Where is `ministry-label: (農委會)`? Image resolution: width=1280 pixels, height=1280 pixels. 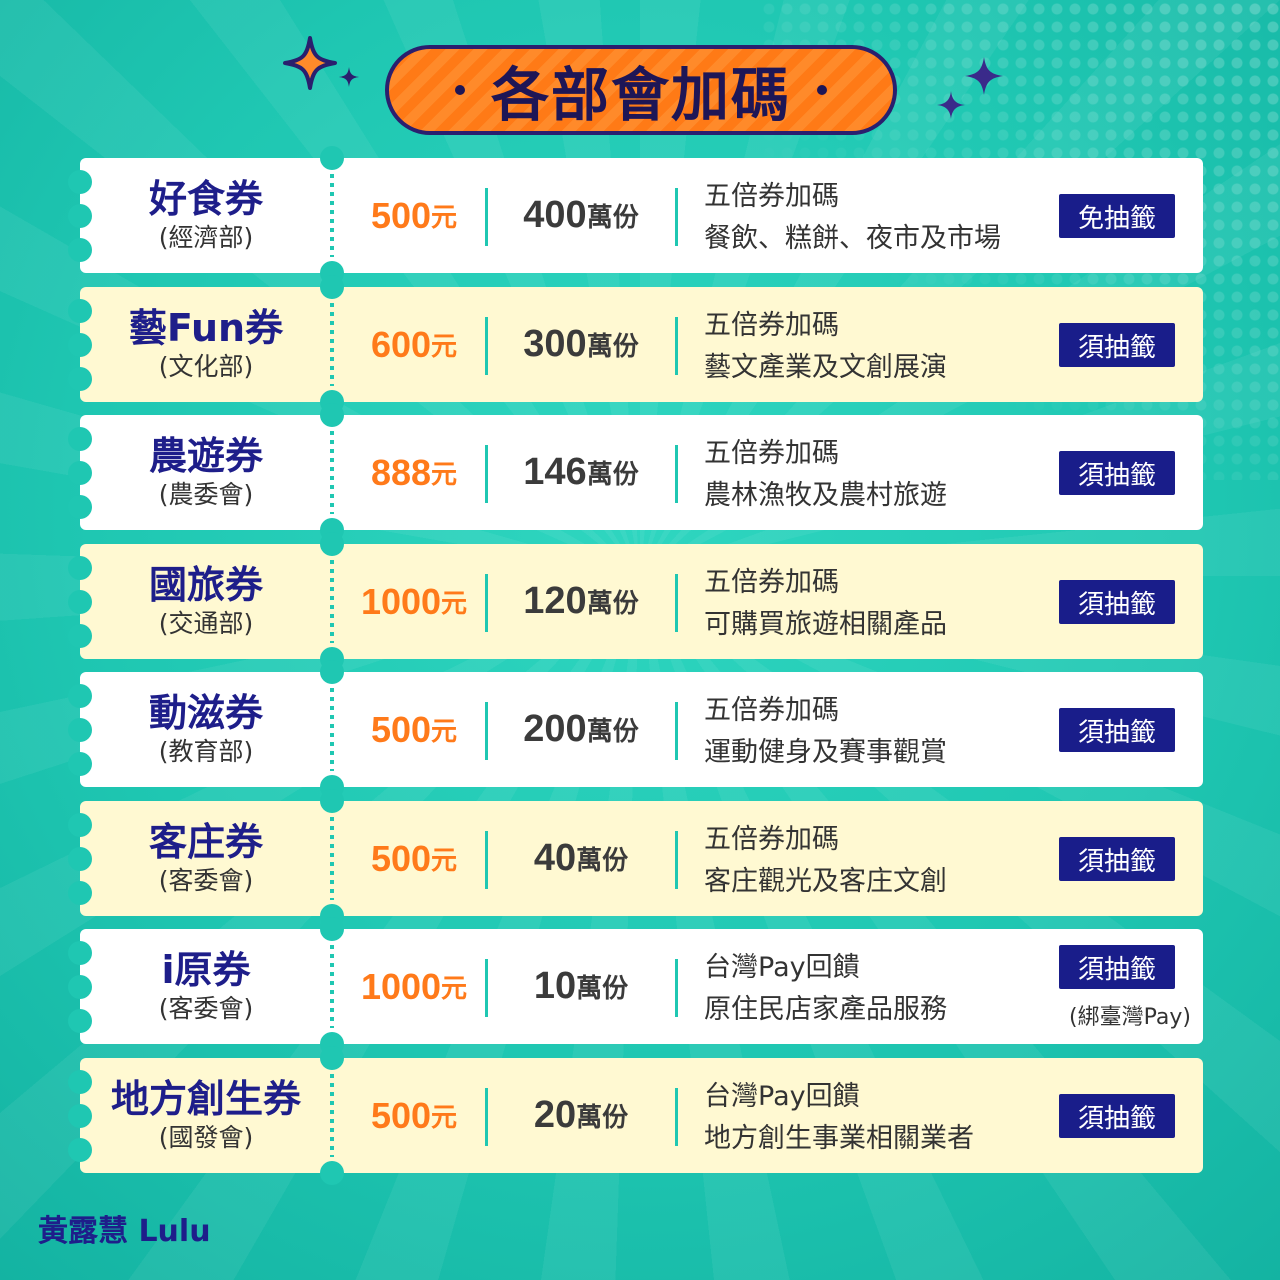
ministry-label: (農委會) is located at coordinates (206, 494).